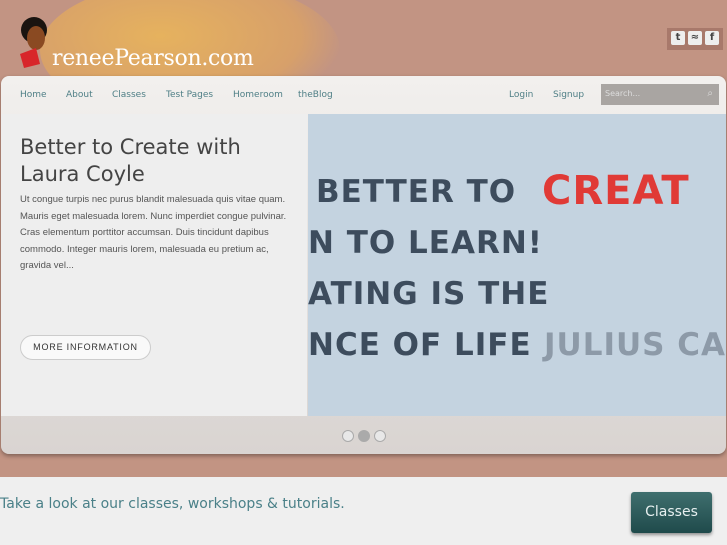 The width and height of the screenshot is (727, 545). I want to click on slide-title: Better to Create with Laura Coyle, so click(130, 160).